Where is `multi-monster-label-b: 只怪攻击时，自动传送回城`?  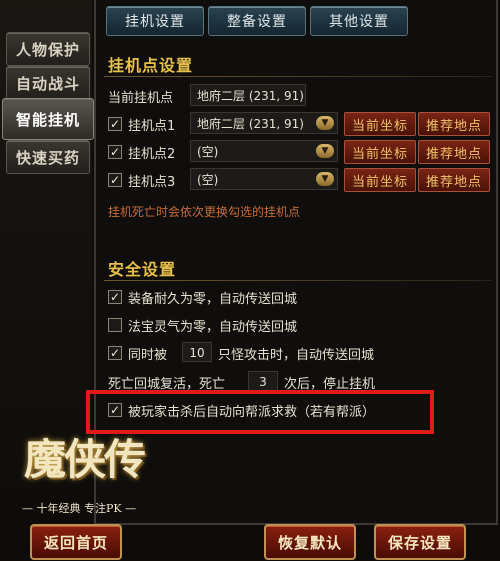 multi-monster-label-b: 只怪攻击时，自动传送回城 is located at coordinates (296, 355).